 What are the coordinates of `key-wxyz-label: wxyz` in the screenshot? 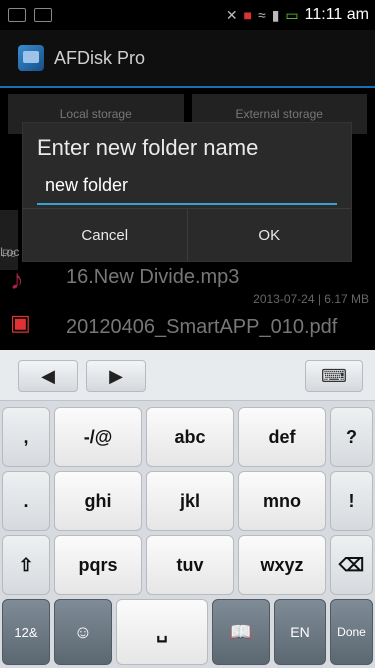 It's located at (282, 564).